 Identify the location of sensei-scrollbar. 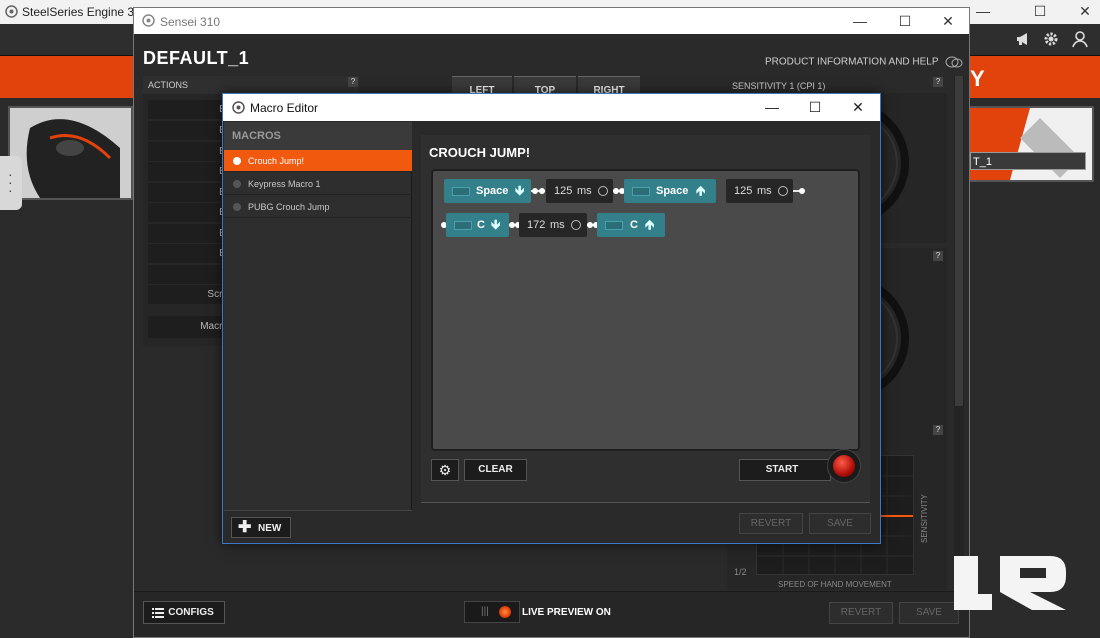
(959, 336).